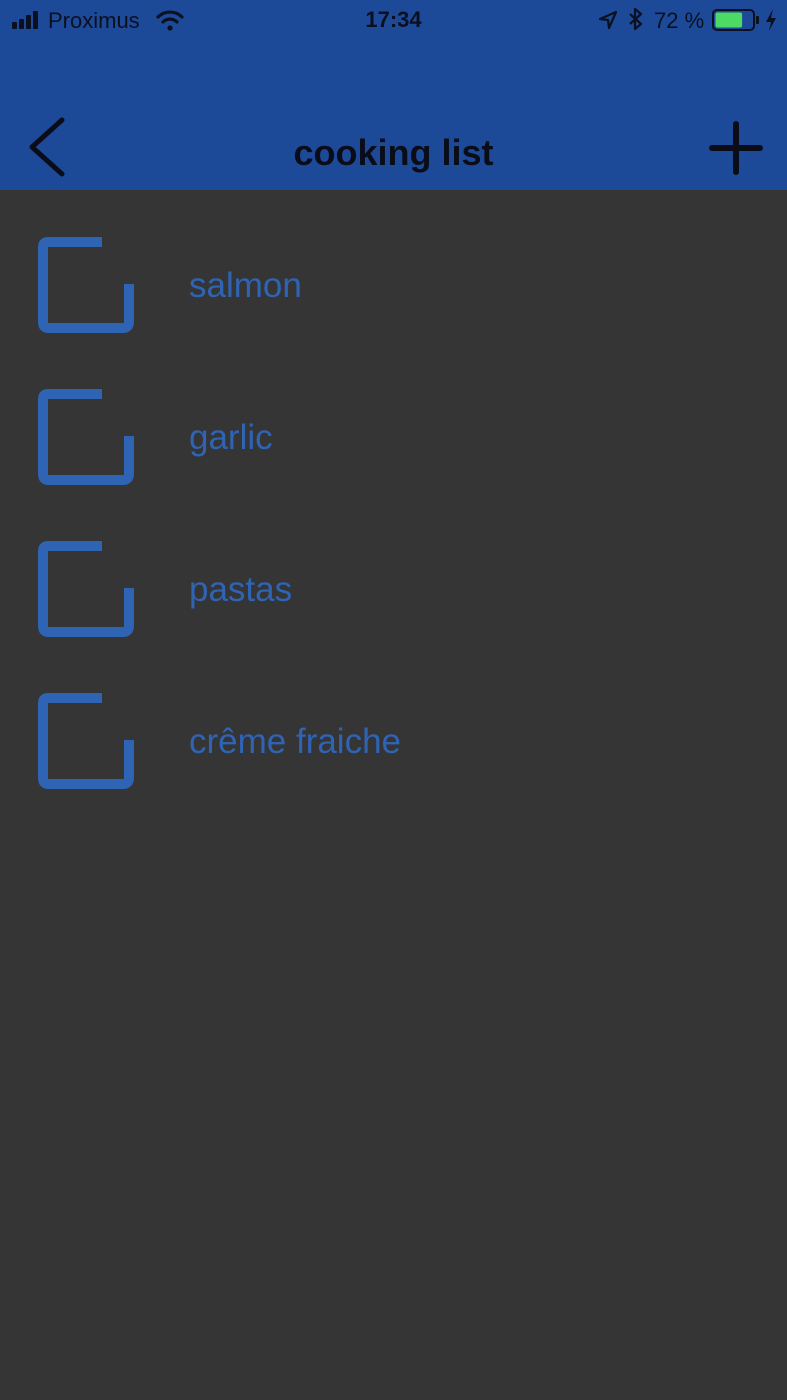  What do you see at coordinates (393, 20) in the screenshot?
I see `status-bar: Proximus 17:34 72 %` at bounding box center [393, 20].